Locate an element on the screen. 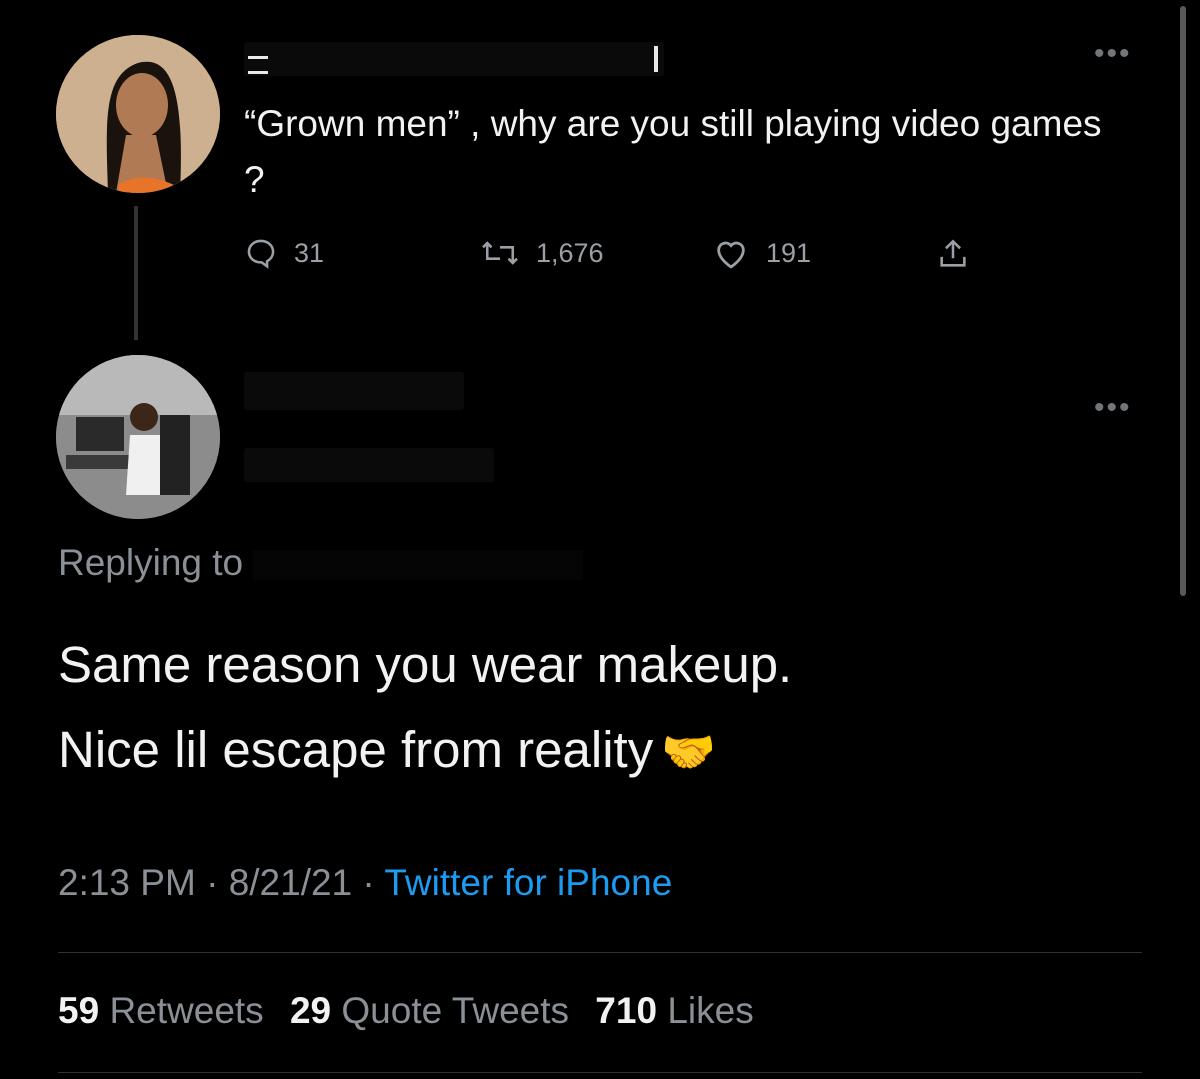  handshake-emoji: 🤝 is located at coordinates (688, 752).